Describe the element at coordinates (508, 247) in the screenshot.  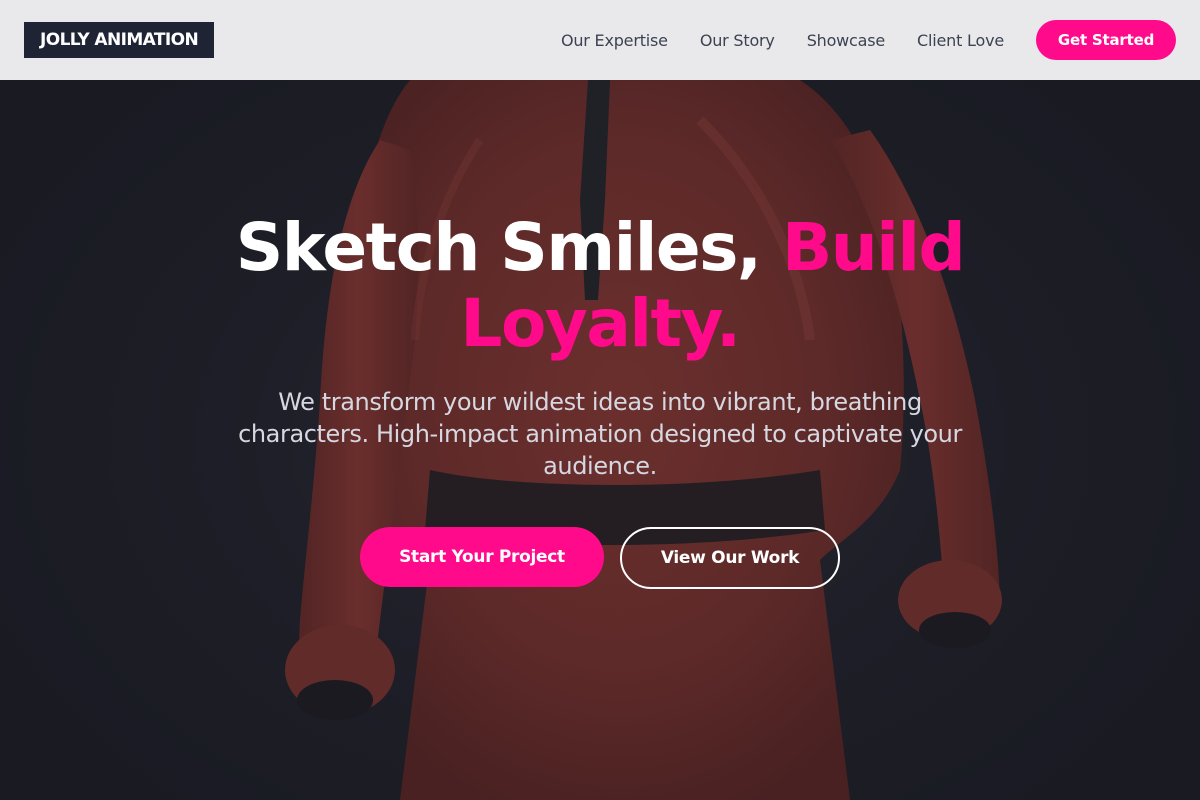
I see `headline-main-text: Sketch Smiles,` at that location.